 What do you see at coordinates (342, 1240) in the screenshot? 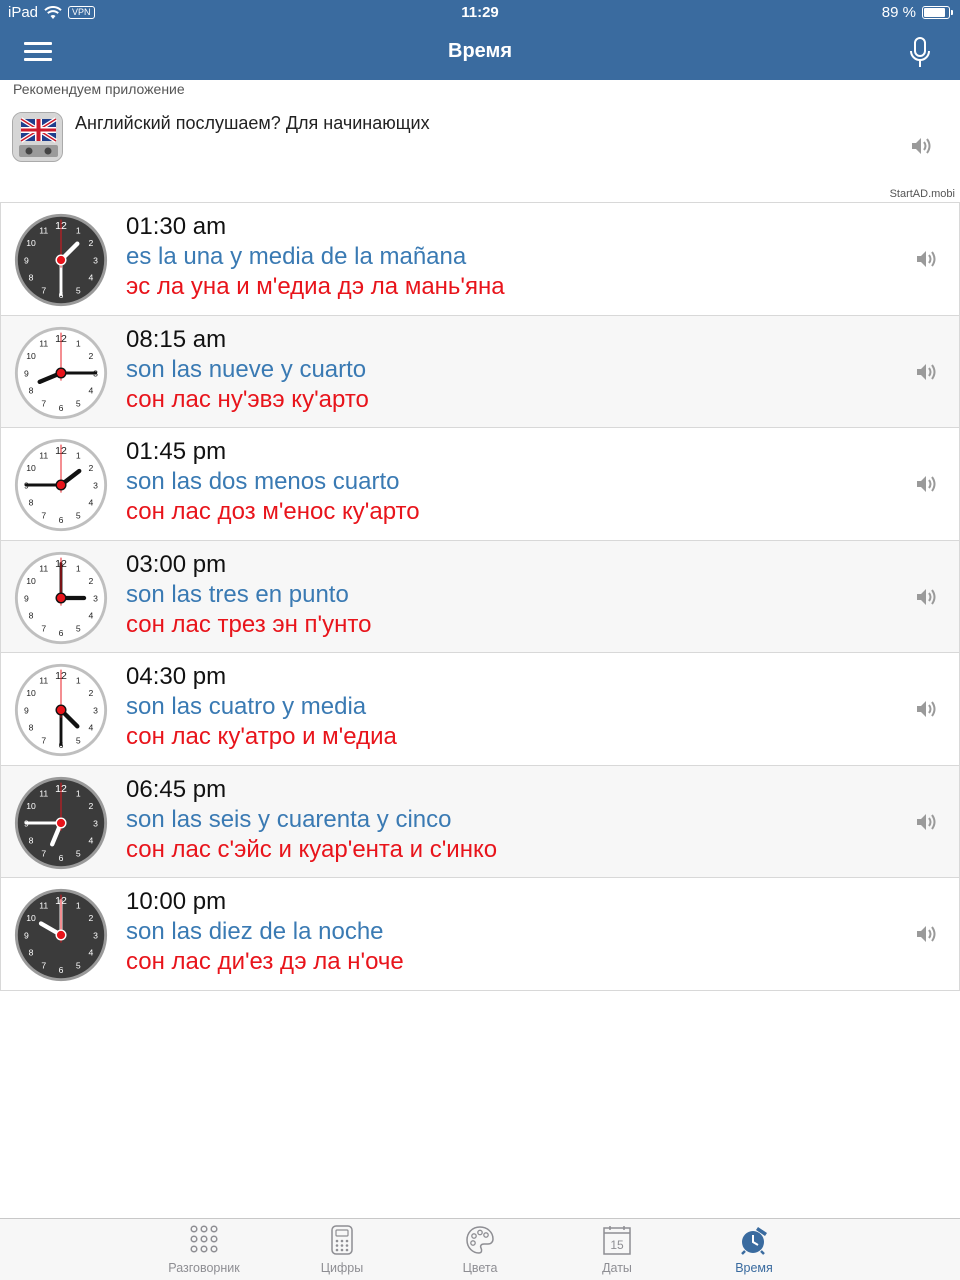
I see `numbers-calculator-icon` at bounding box center [342, 1240].